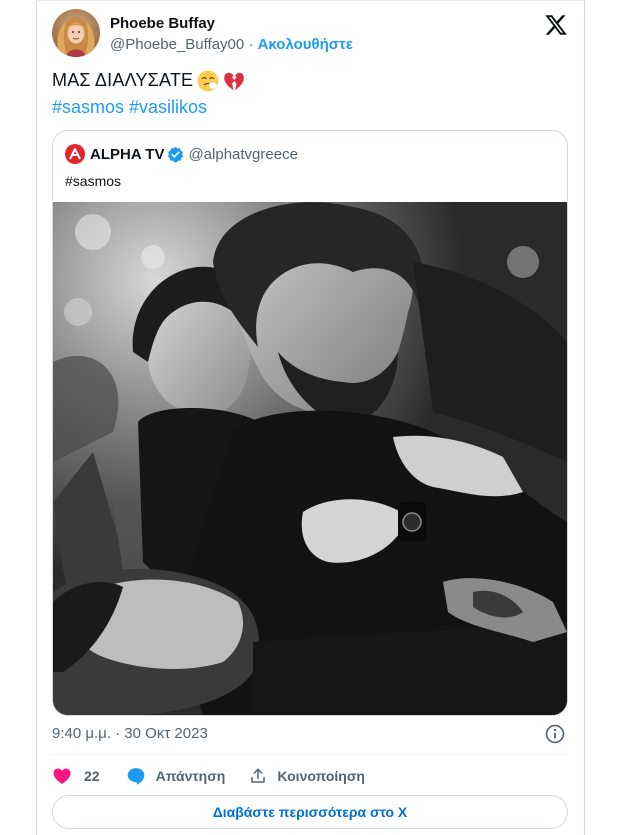 This screenshot has height=835, width=640. I want to click on quoted-tweet-text: #sasmos, so click(93, 181).